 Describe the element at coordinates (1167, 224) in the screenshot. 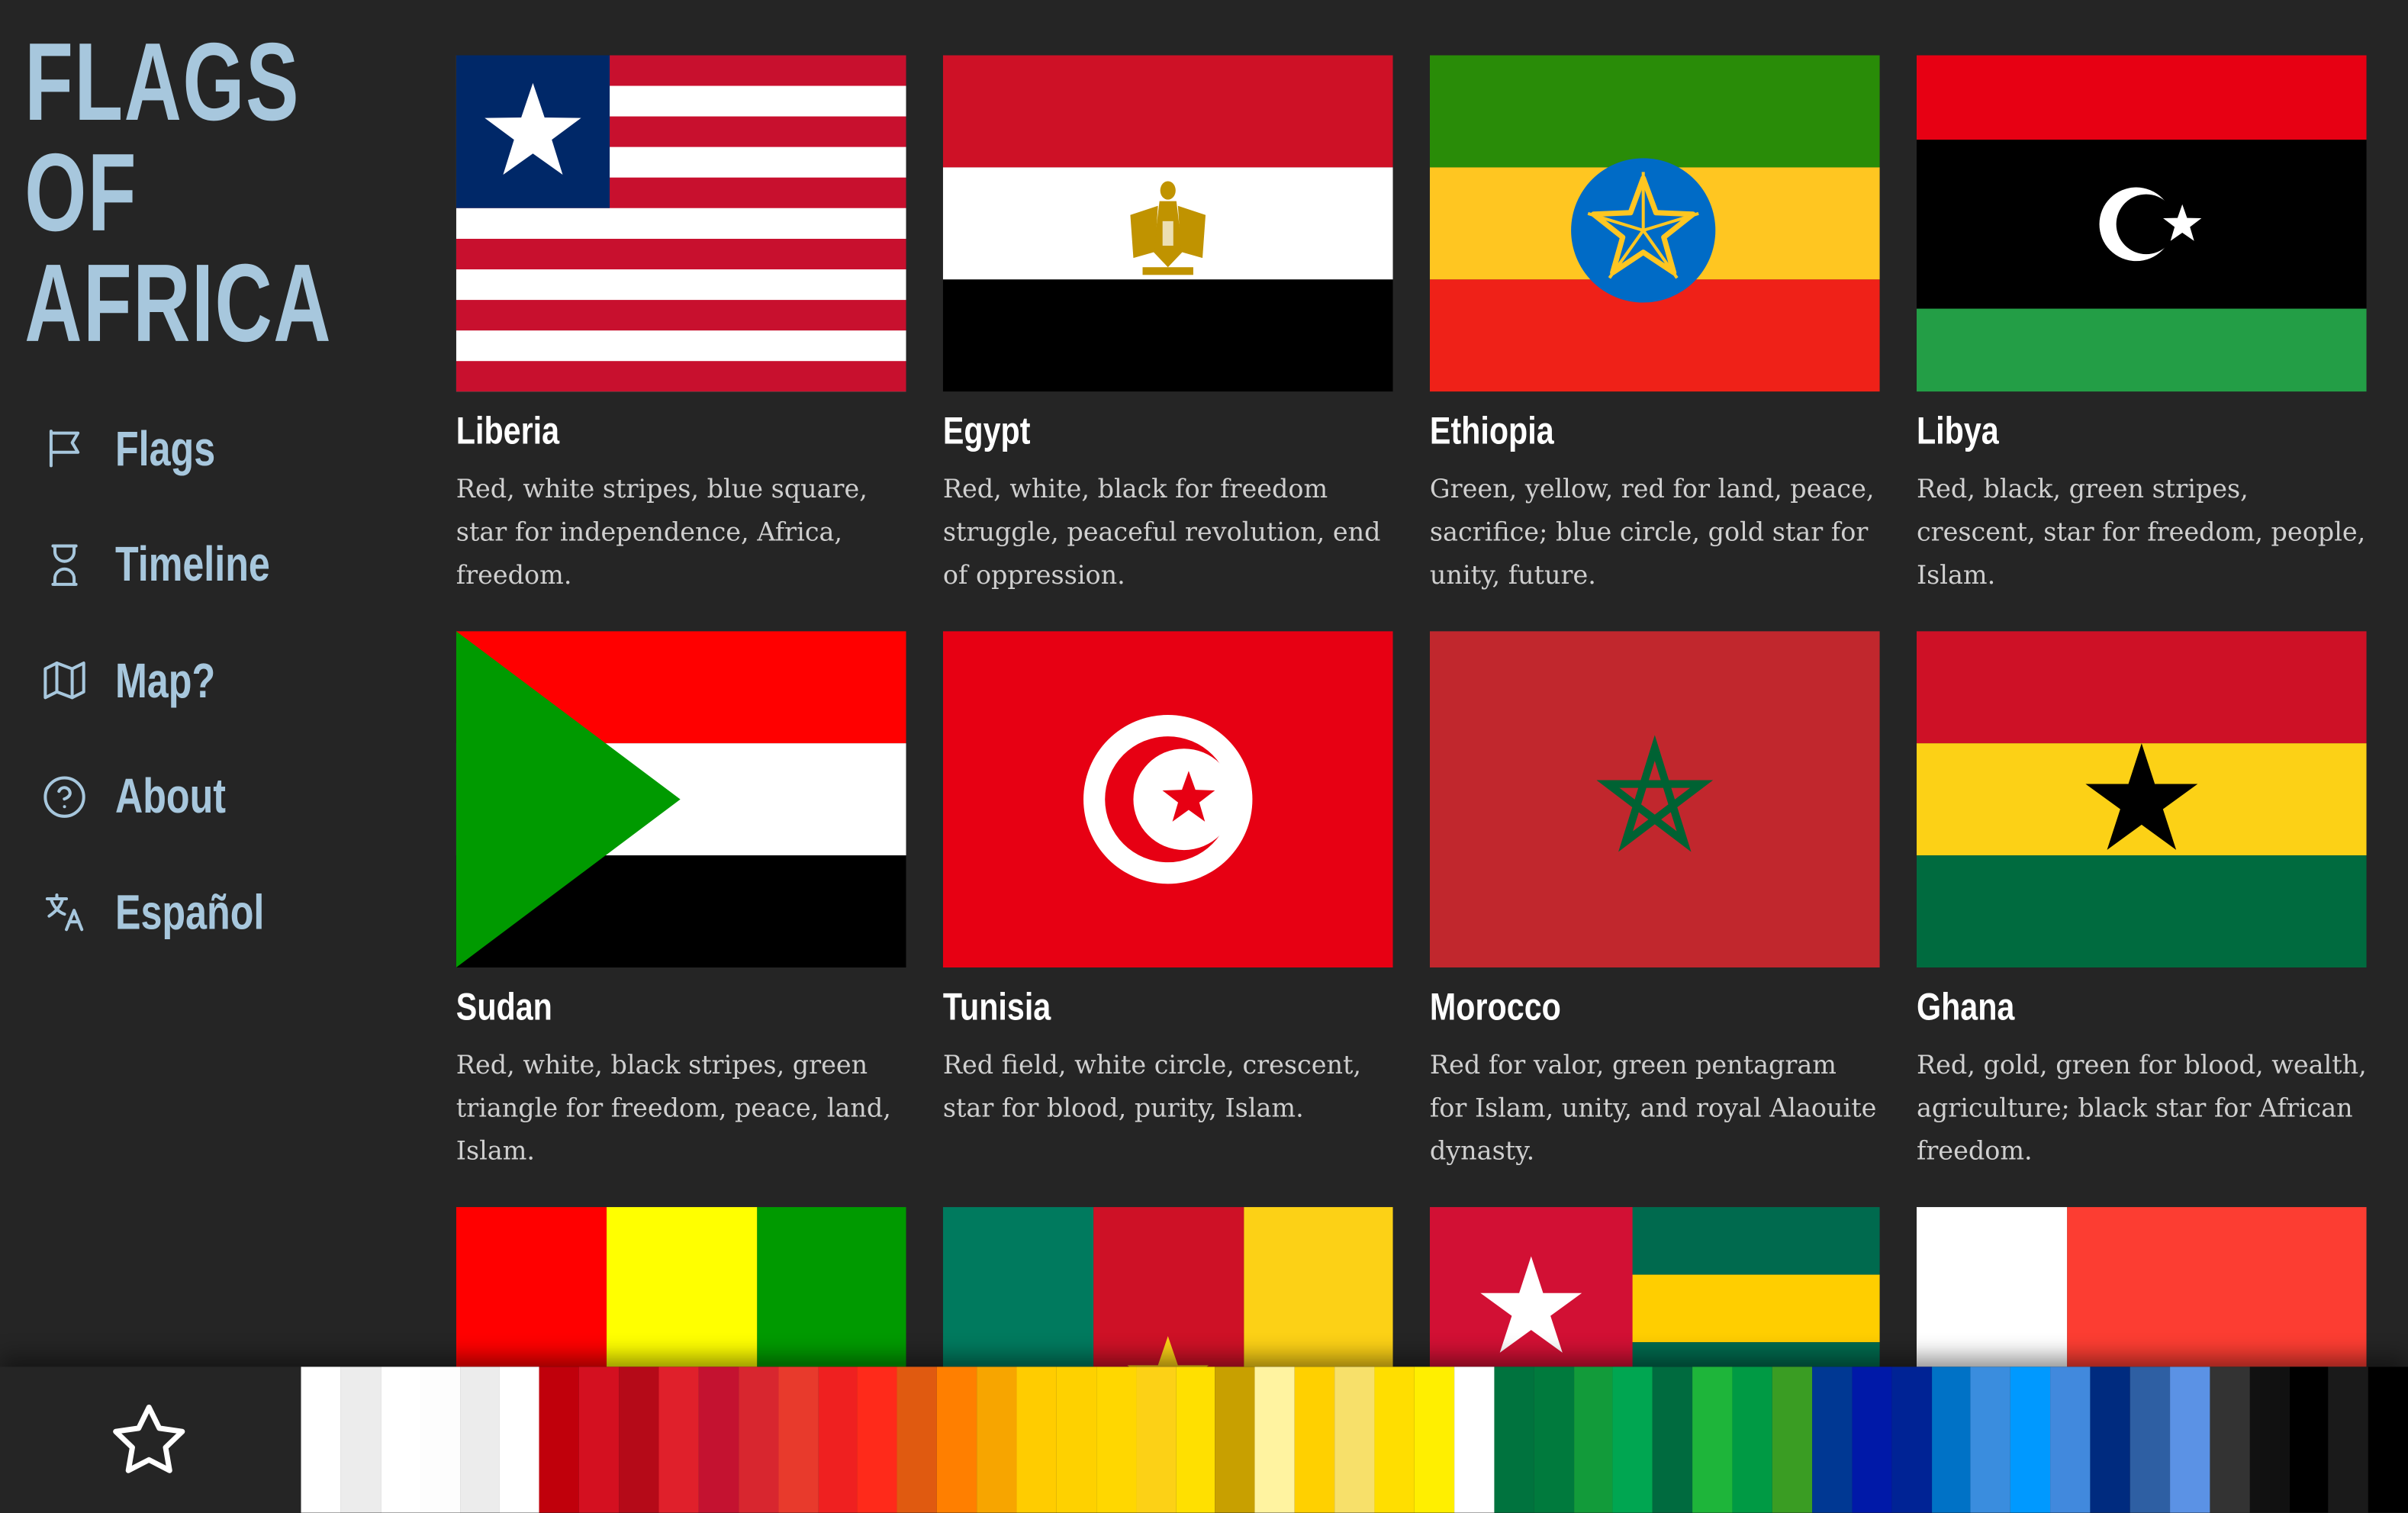

I see `flag-image-egypt` at that location.